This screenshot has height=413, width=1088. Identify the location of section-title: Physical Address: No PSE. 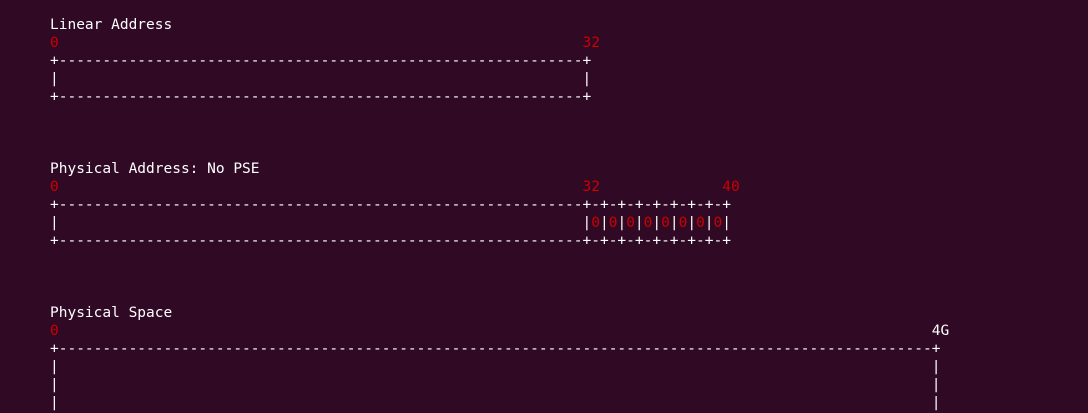
(155, 169).